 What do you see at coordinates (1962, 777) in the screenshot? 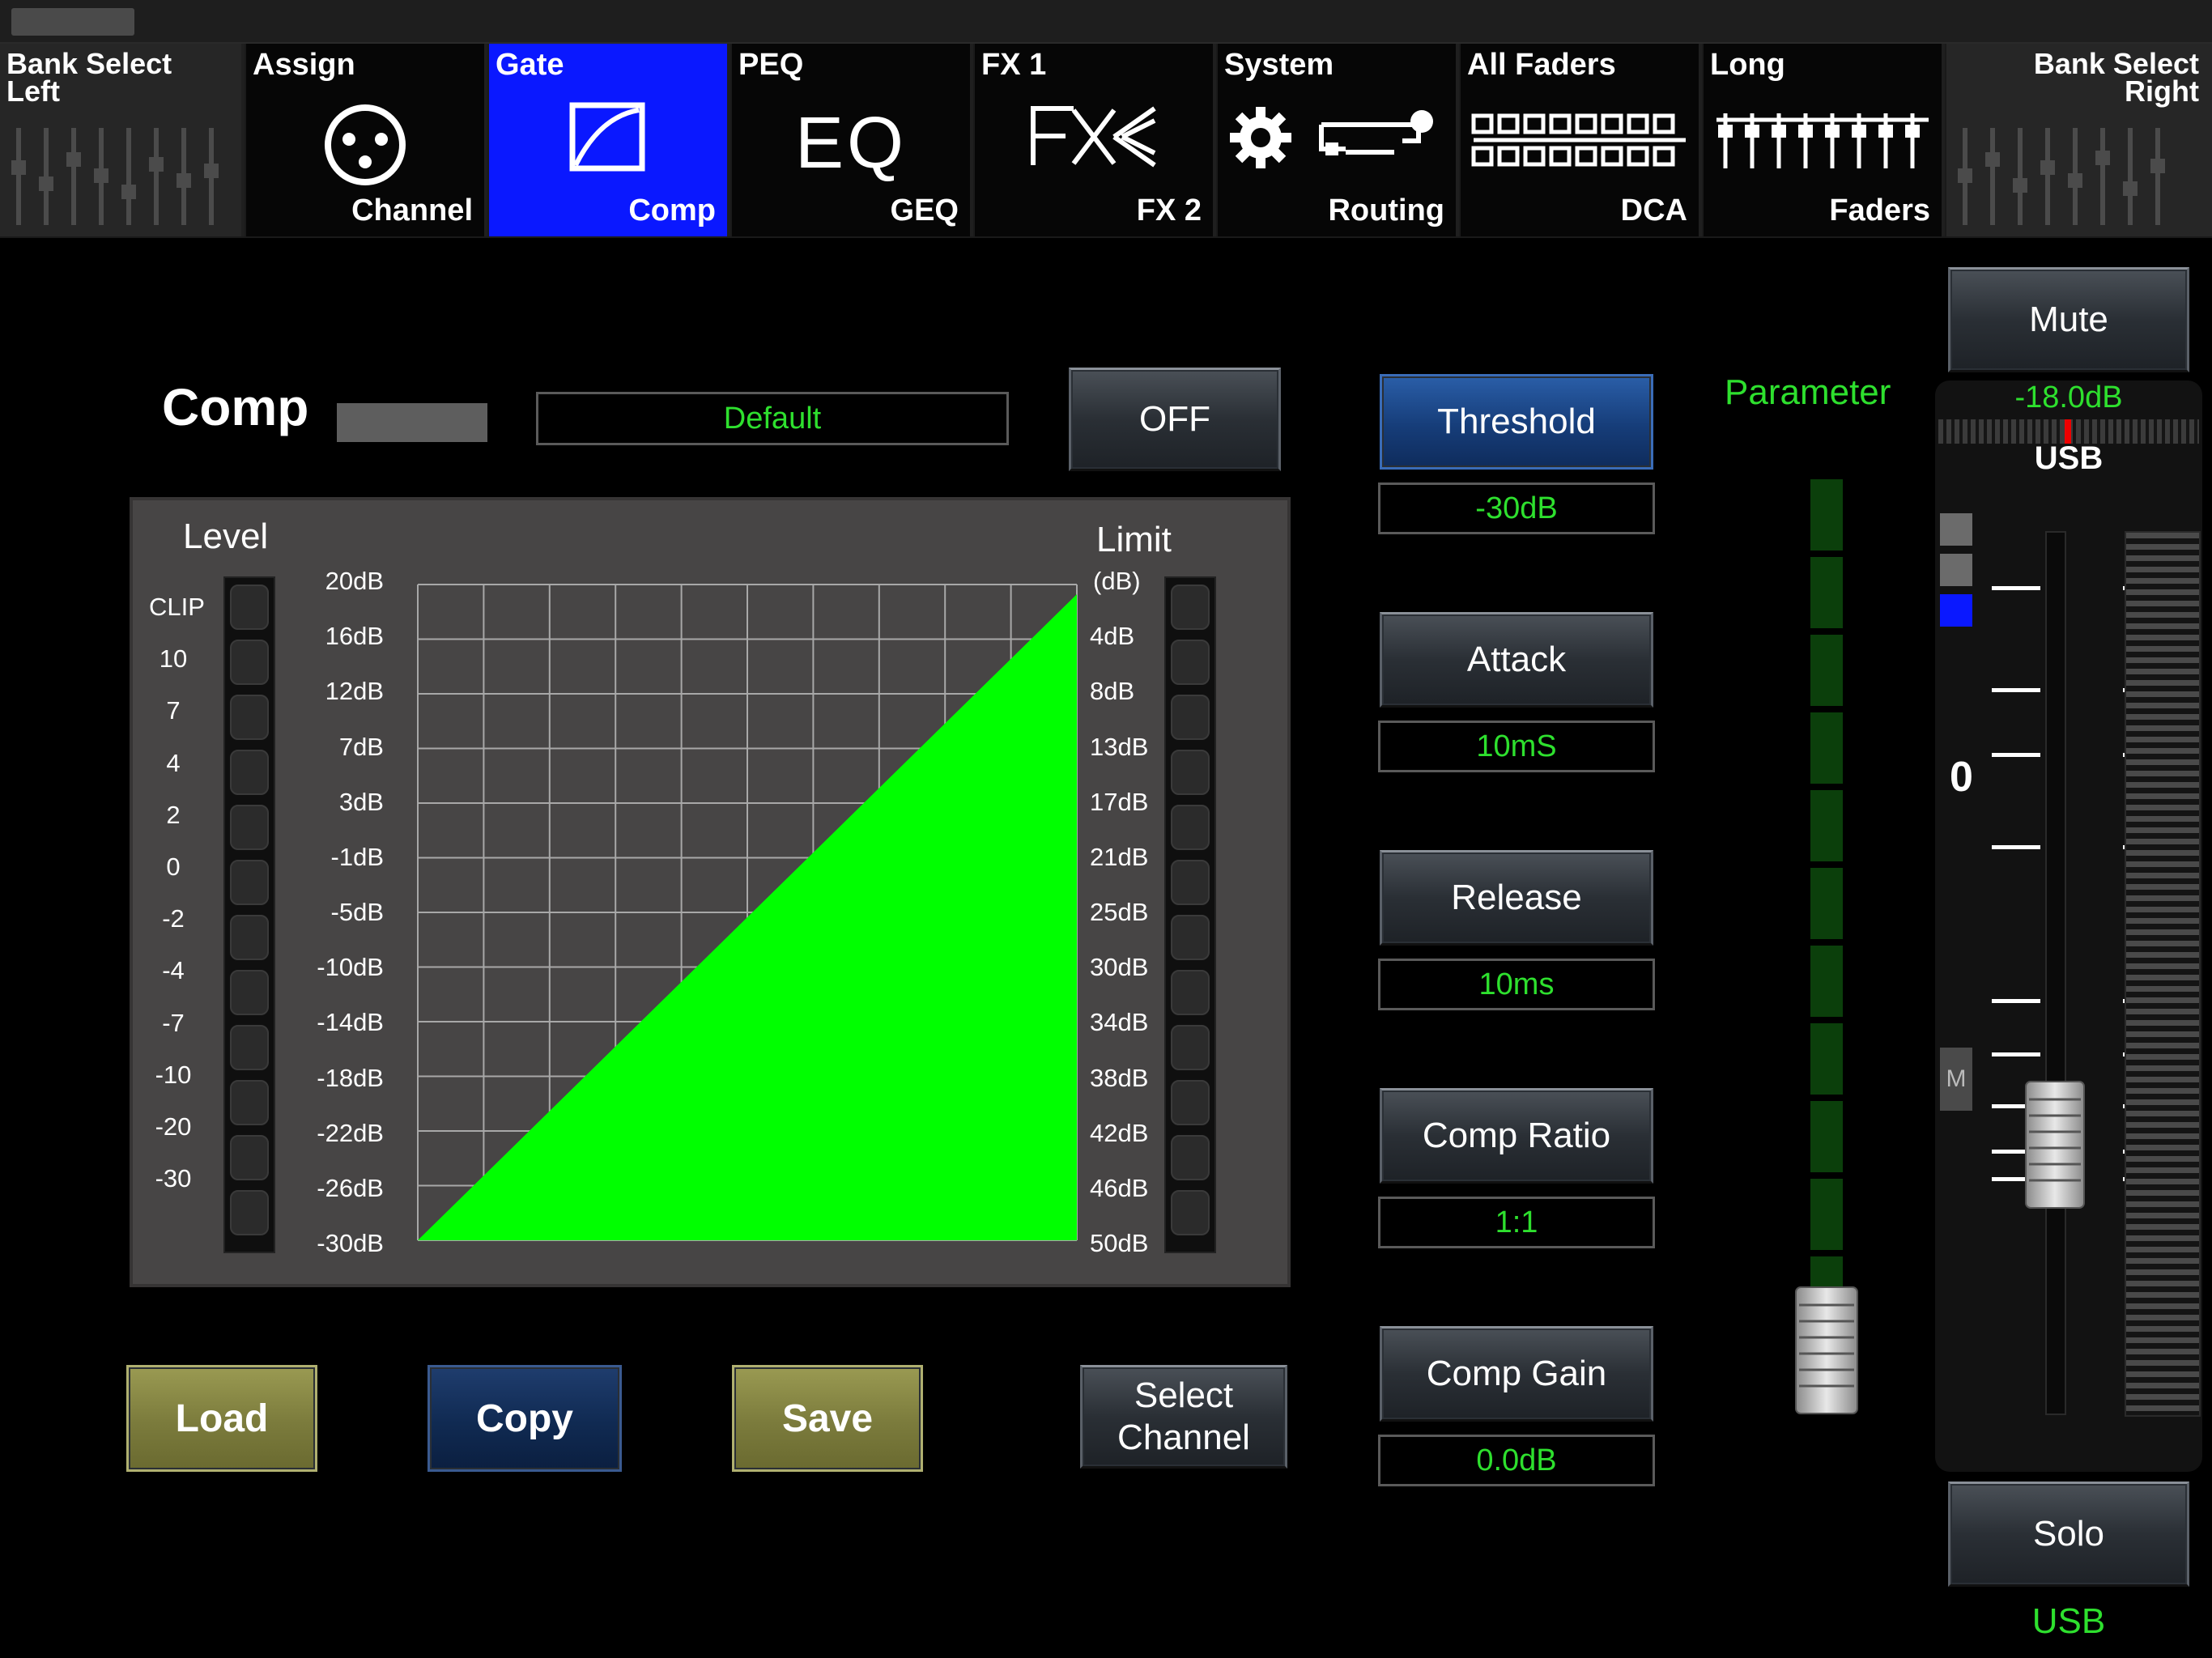
I see `zero-db-label: 0` at bounding box center [1962, 777].